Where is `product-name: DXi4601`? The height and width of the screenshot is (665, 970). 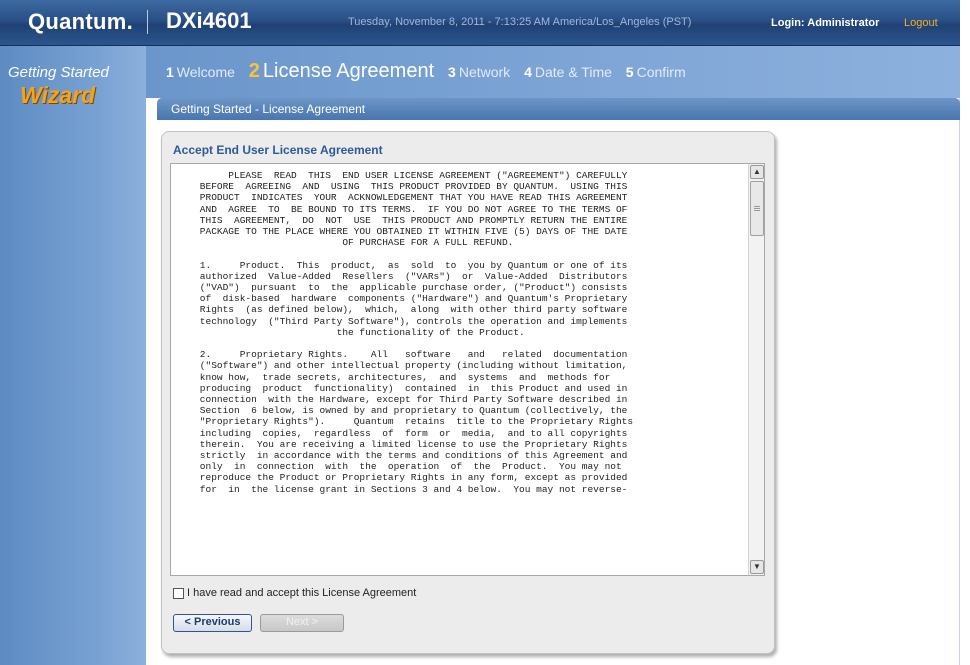
product-name: DXi4601 is located at coordinates (209, 20).